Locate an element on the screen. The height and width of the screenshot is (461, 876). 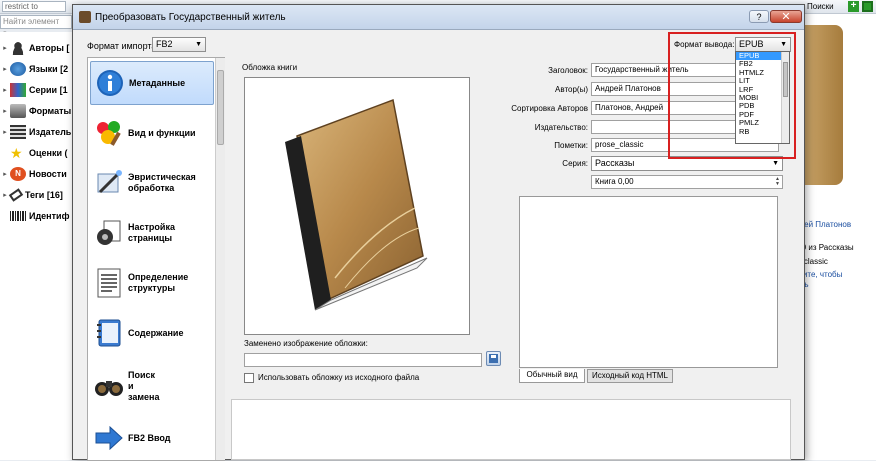
tree-item-publisher: ▸ Издатель is located at coordinates (35, 132).